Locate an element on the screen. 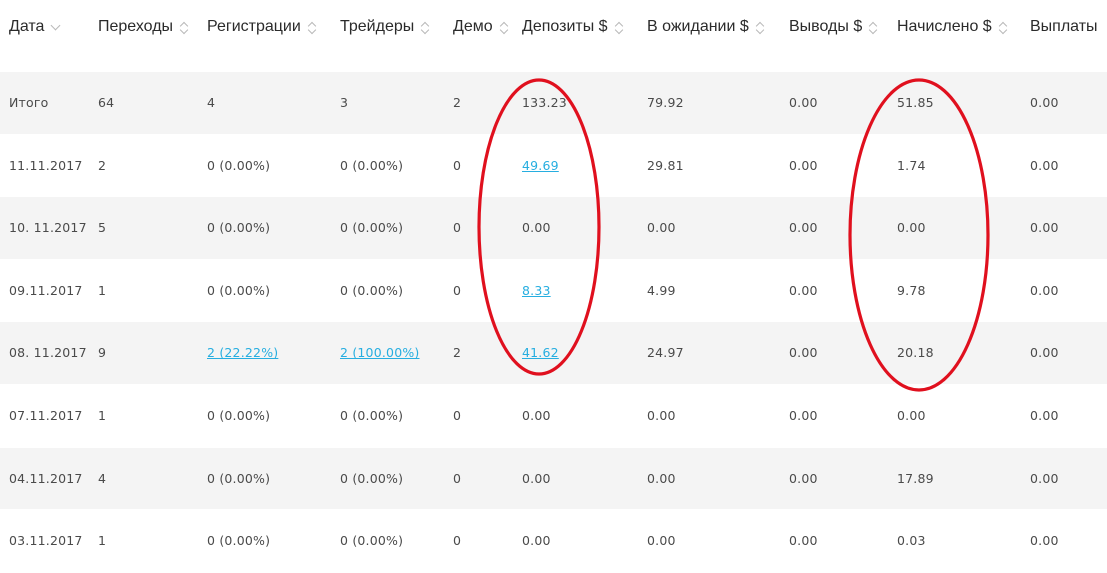 The width and height of the screenshot is (1107, 573). cell-registrations-link: 2 (22.22%) is located at coordinates (242, 352).